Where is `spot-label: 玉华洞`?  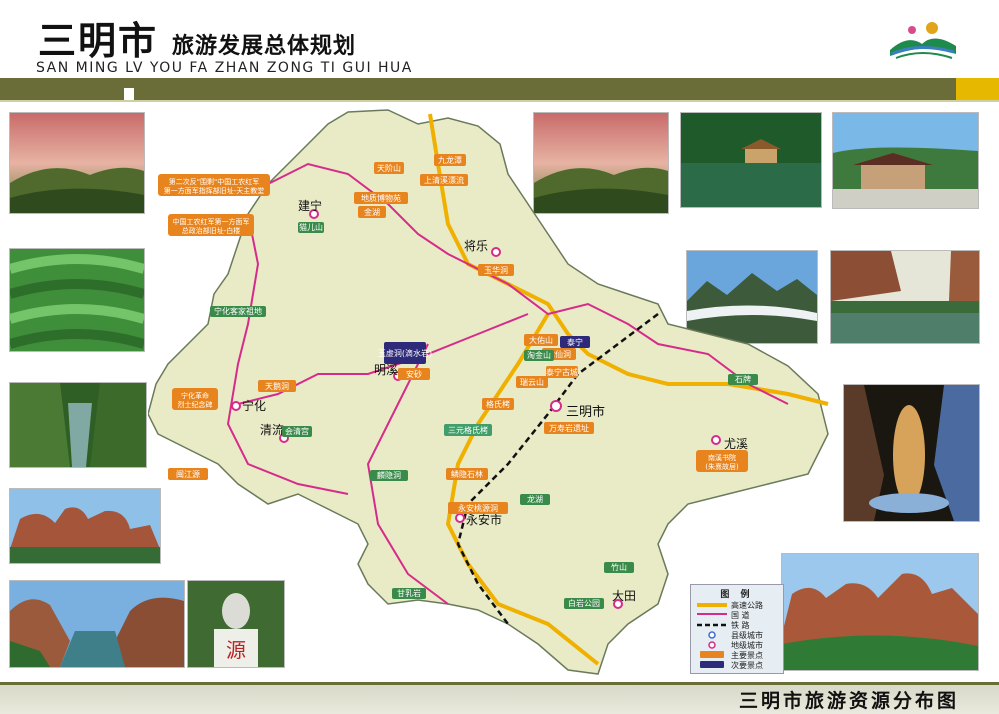
spot-label: 玉华洞 is located at coordinates (496, 270).